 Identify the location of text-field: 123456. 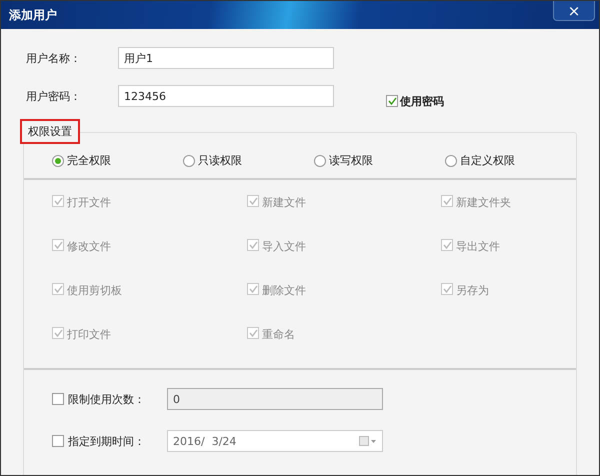
(226, 96).